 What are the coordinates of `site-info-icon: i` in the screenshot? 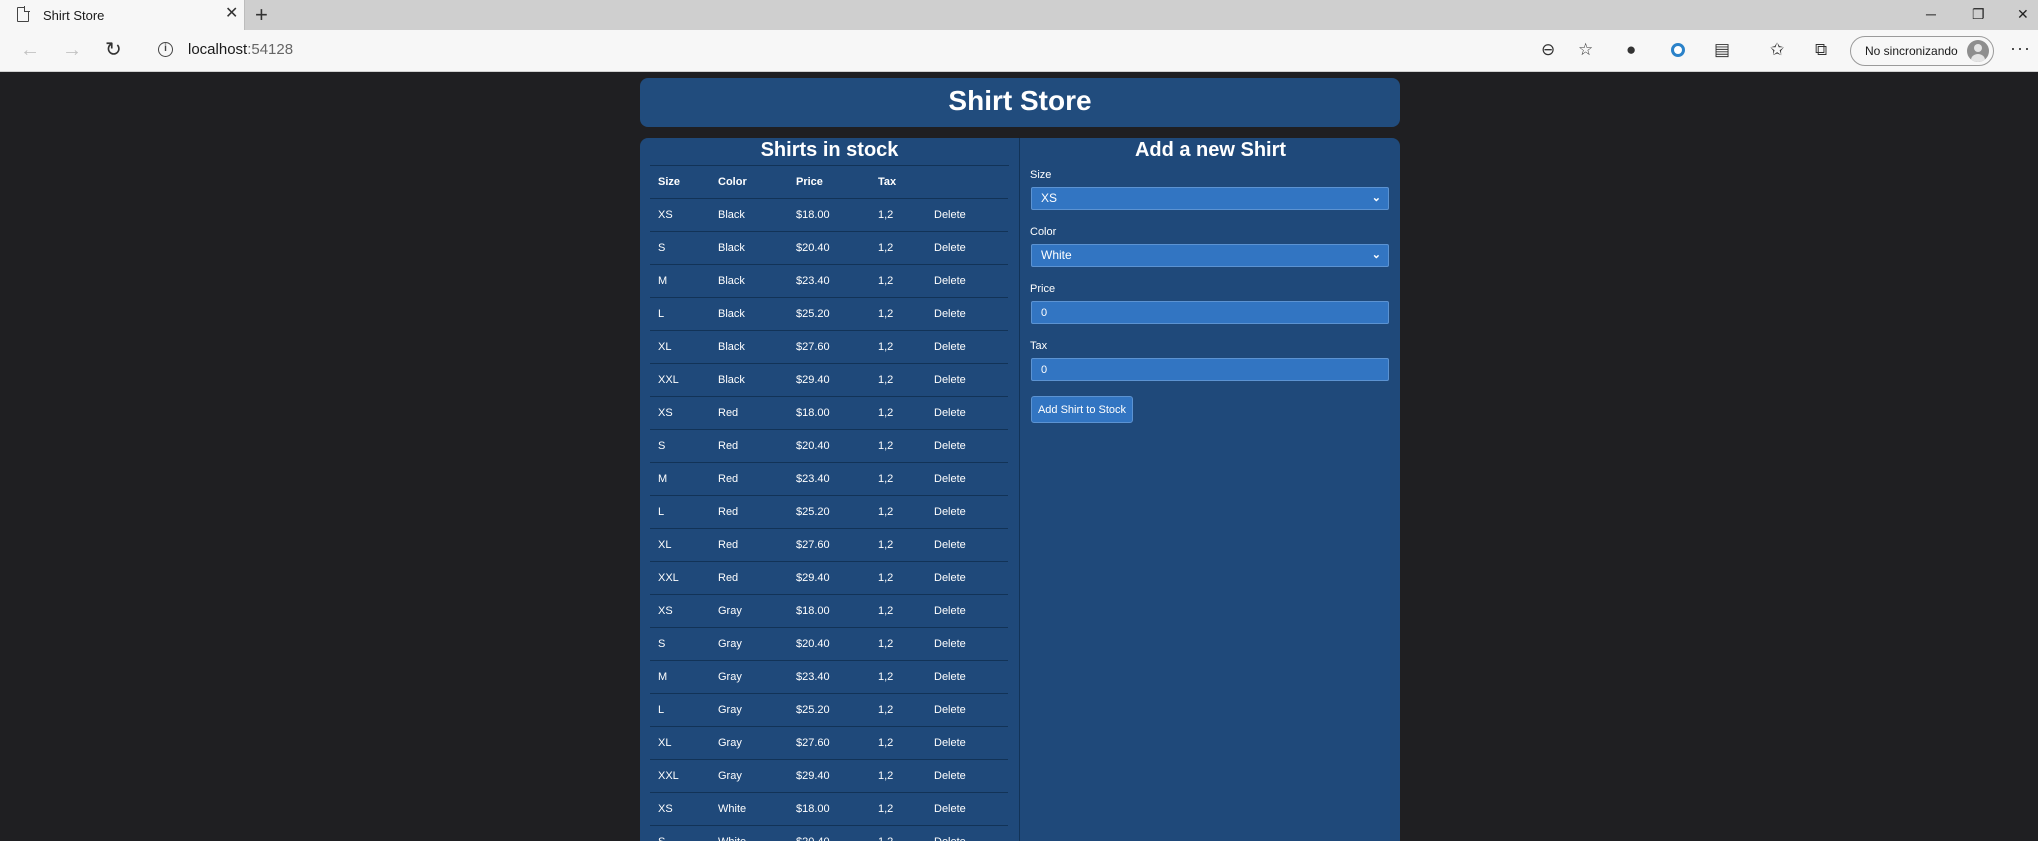 It's located at (165, 49).